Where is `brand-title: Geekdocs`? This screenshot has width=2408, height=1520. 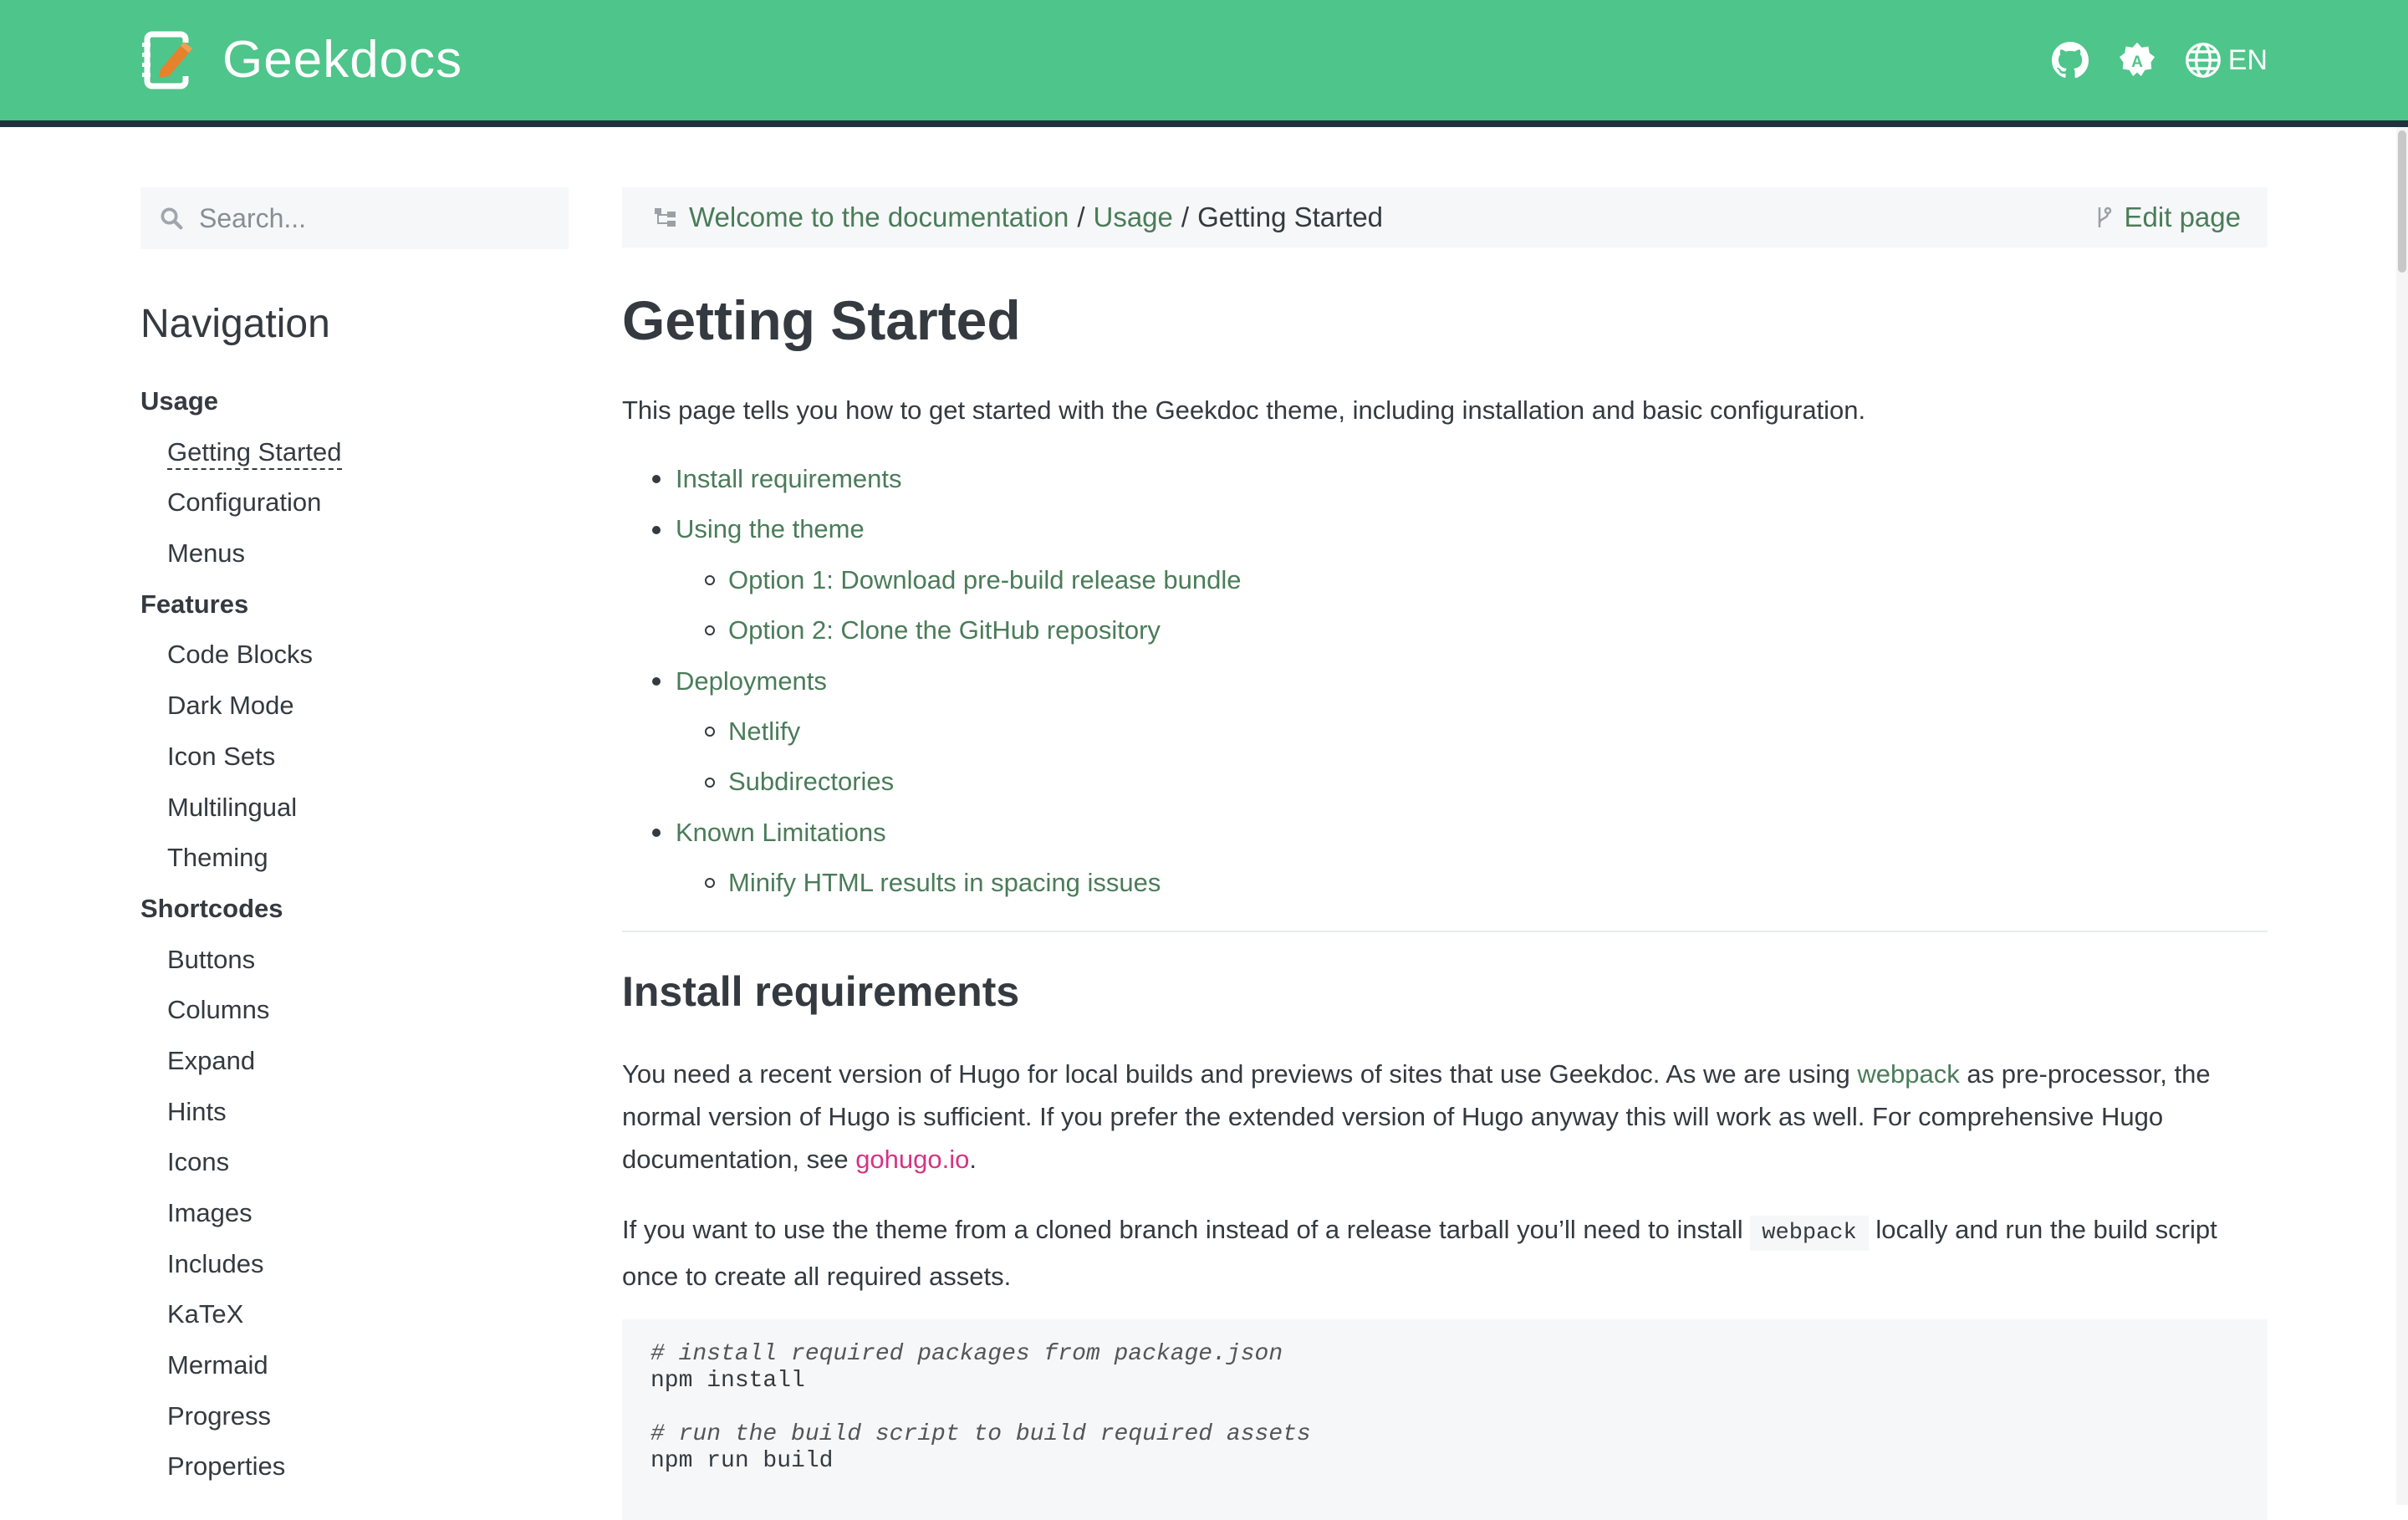 brand-title: Geekdocs is located at coordinates (343, 60).